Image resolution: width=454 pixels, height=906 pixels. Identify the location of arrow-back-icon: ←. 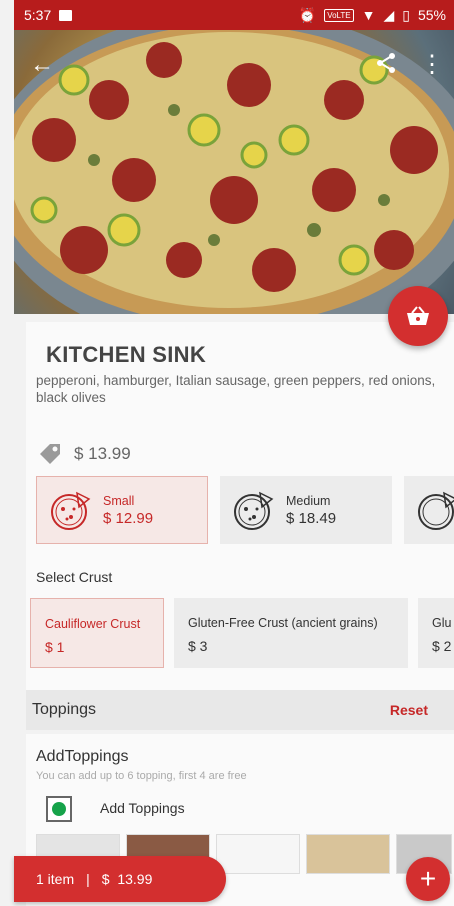
(42, 65).